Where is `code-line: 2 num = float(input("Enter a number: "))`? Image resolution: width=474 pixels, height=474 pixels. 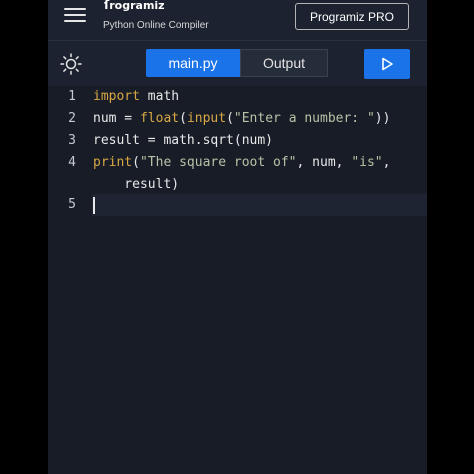
code-line: 2 num = float(input("Enter a number: ")) is located at coordinates (237, 119).